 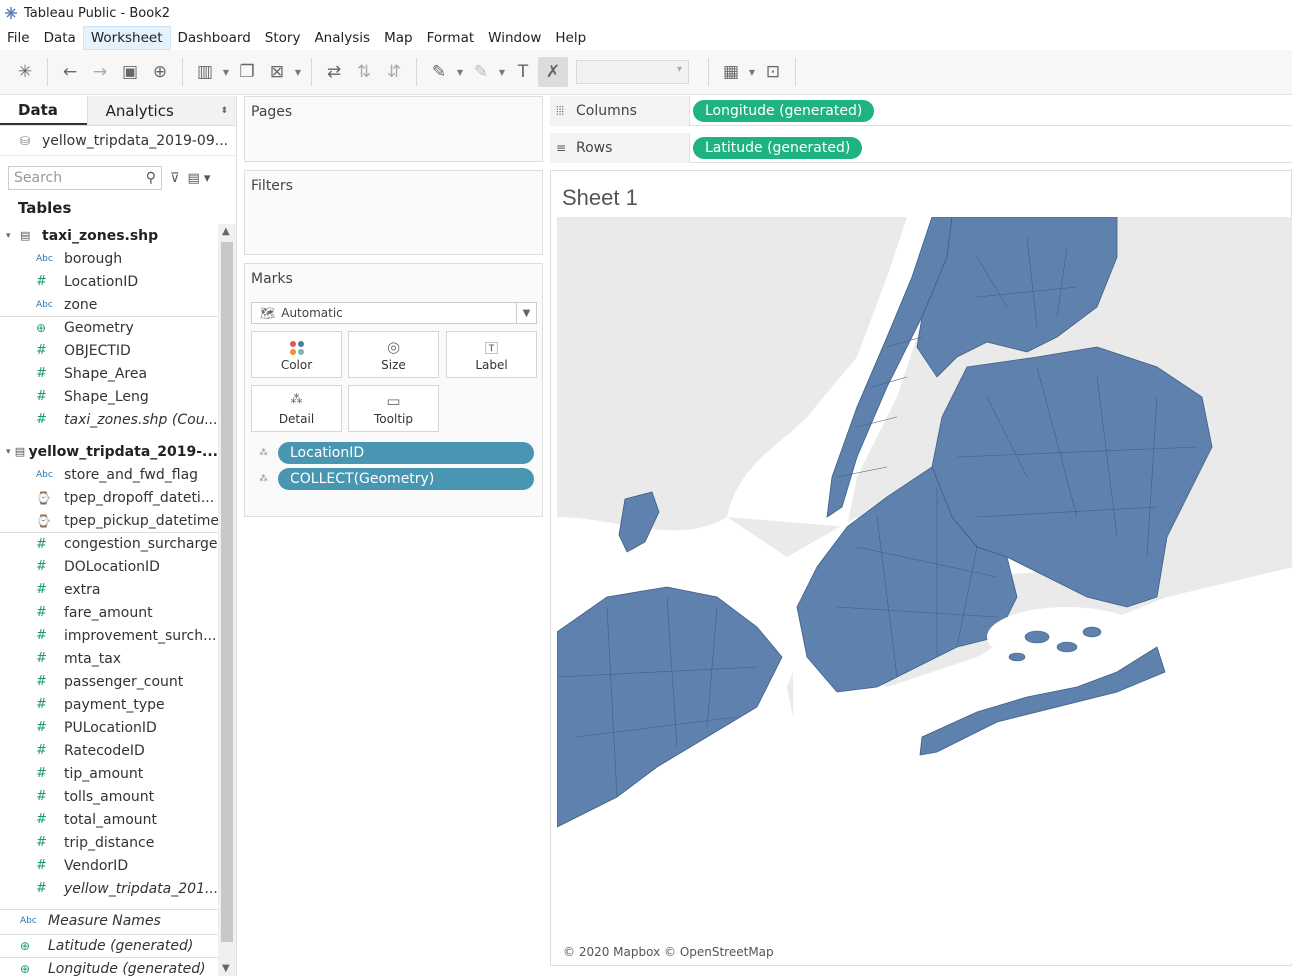 What do you see at coordinates (130, 72) in the screenshot?
I see `save-icon: ▣` at bounding box center [130, 72].